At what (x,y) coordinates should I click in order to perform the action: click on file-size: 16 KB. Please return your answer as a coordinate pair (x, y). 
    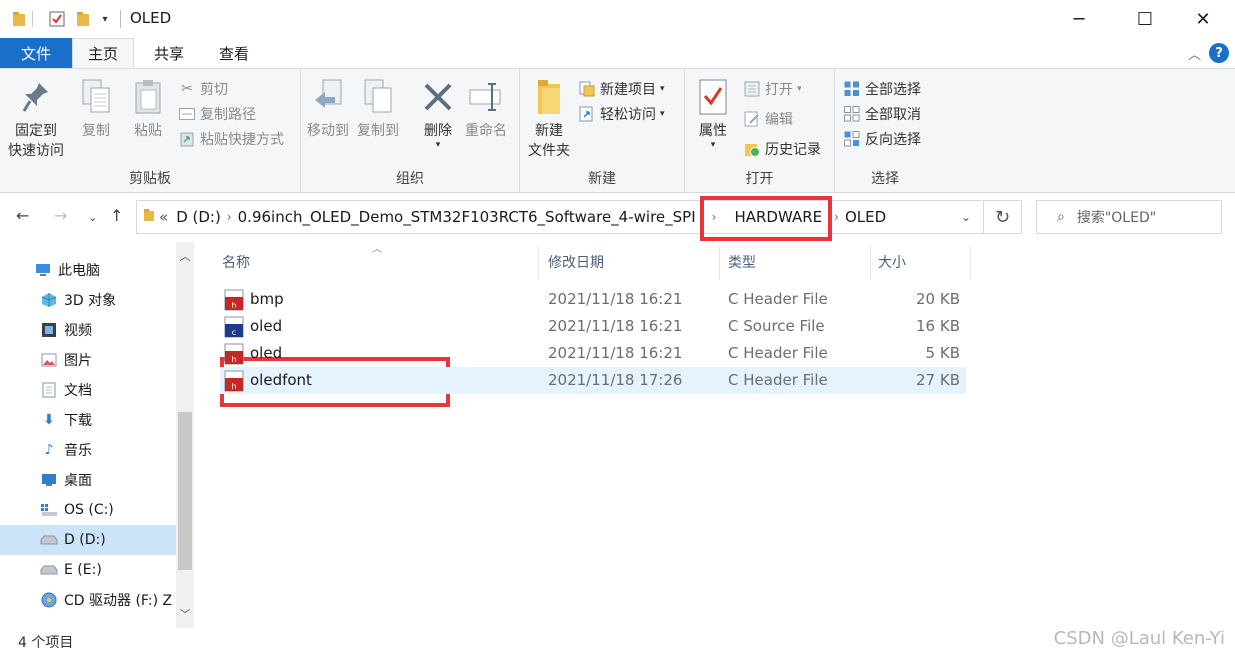
    Looking at the image, I should click on (938, 326).